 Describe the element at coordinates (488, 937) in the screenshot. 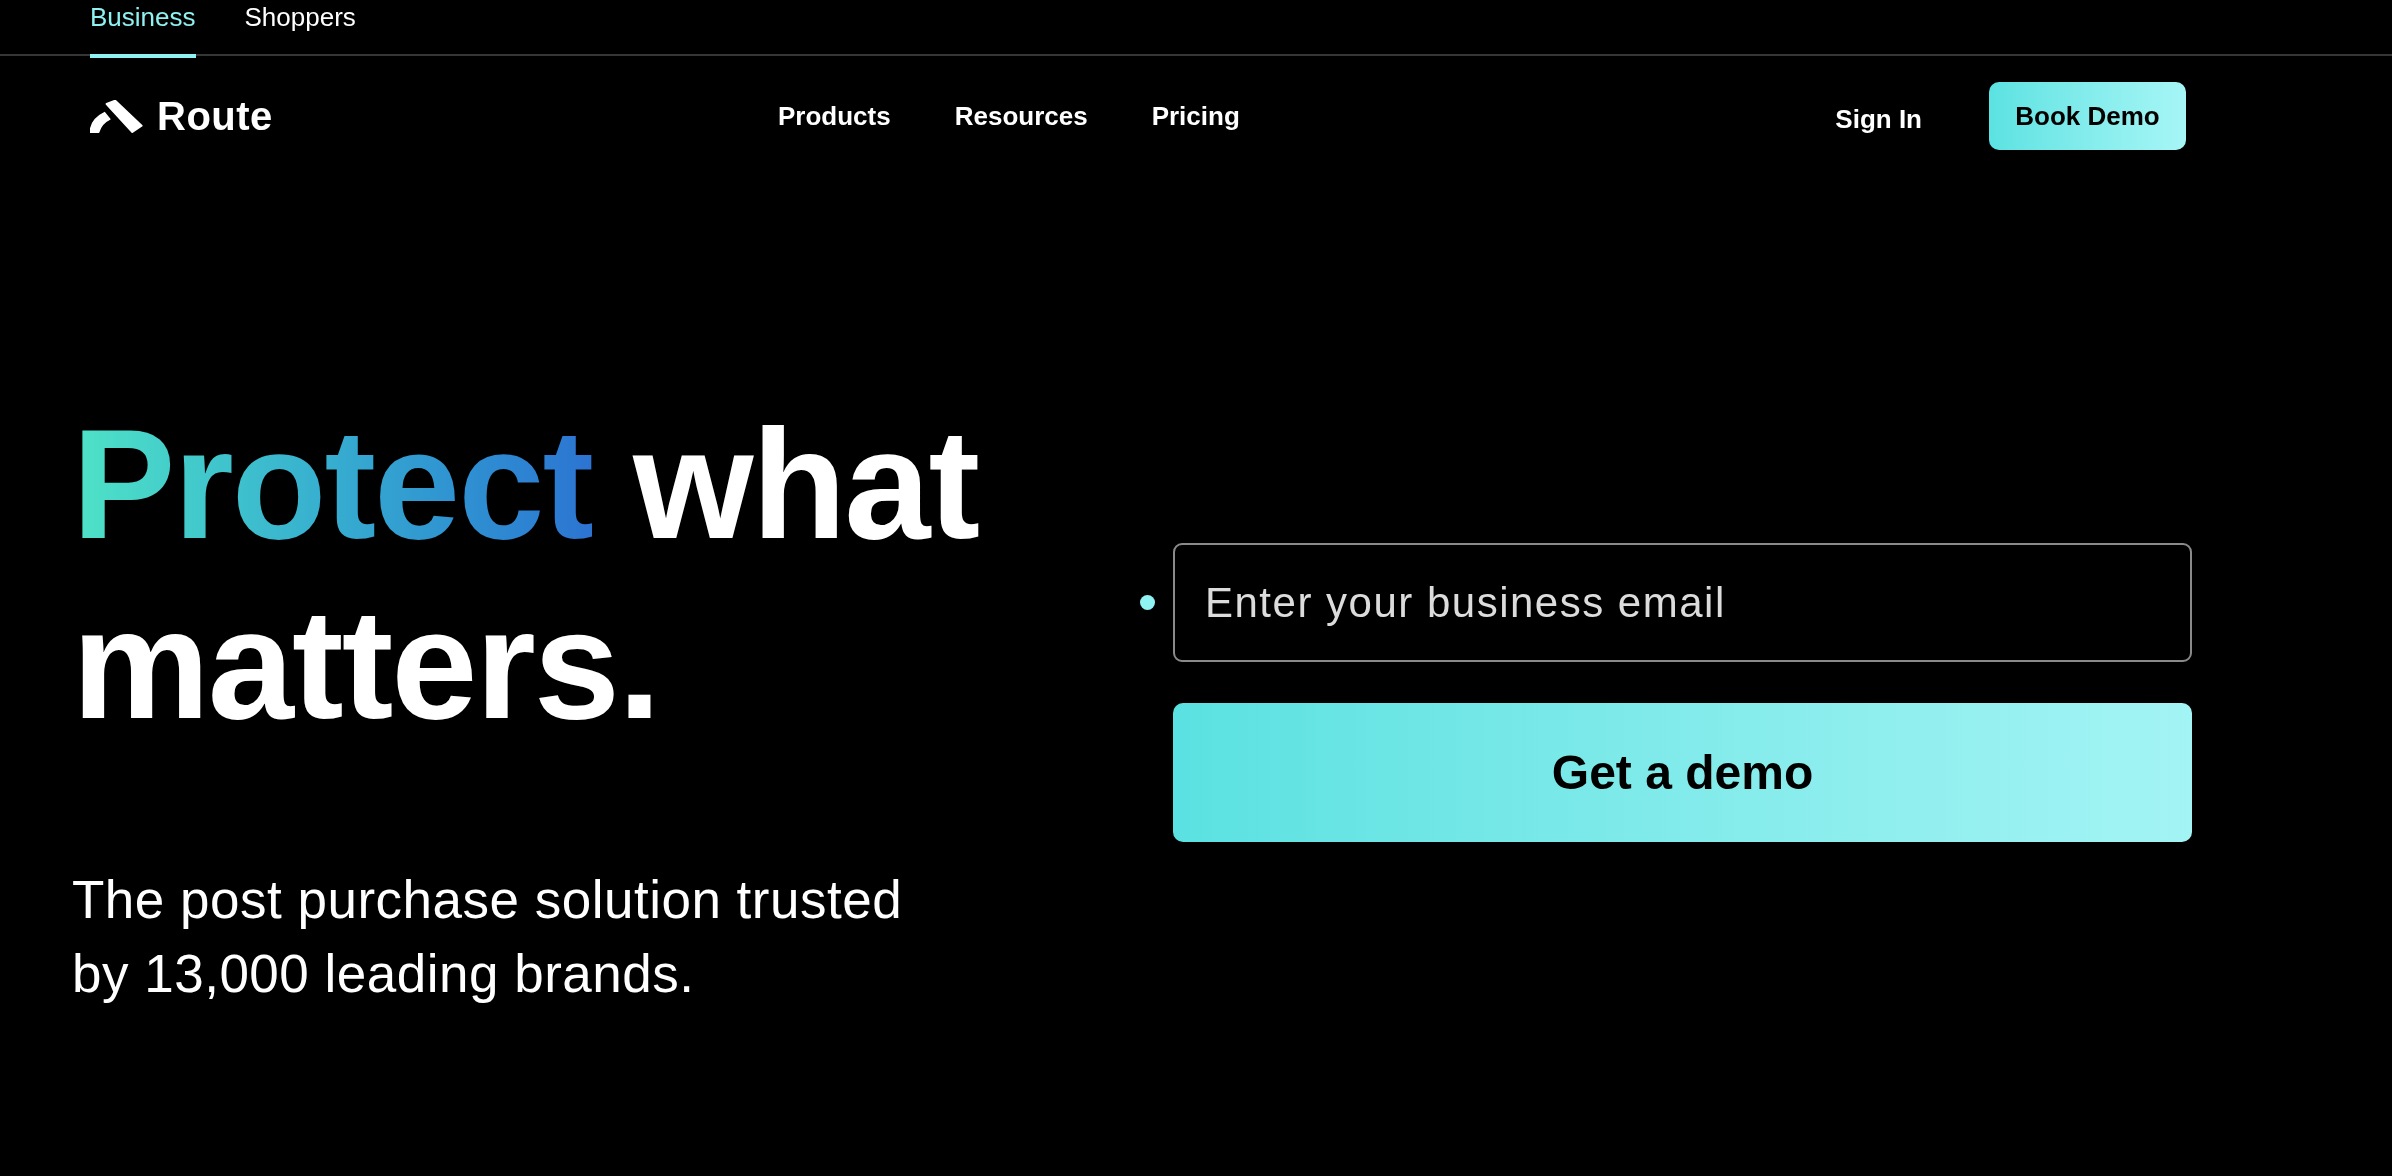

I see `hero-subtitle: The post purchase solution trusted by 13,000 leading brands.` at that location.